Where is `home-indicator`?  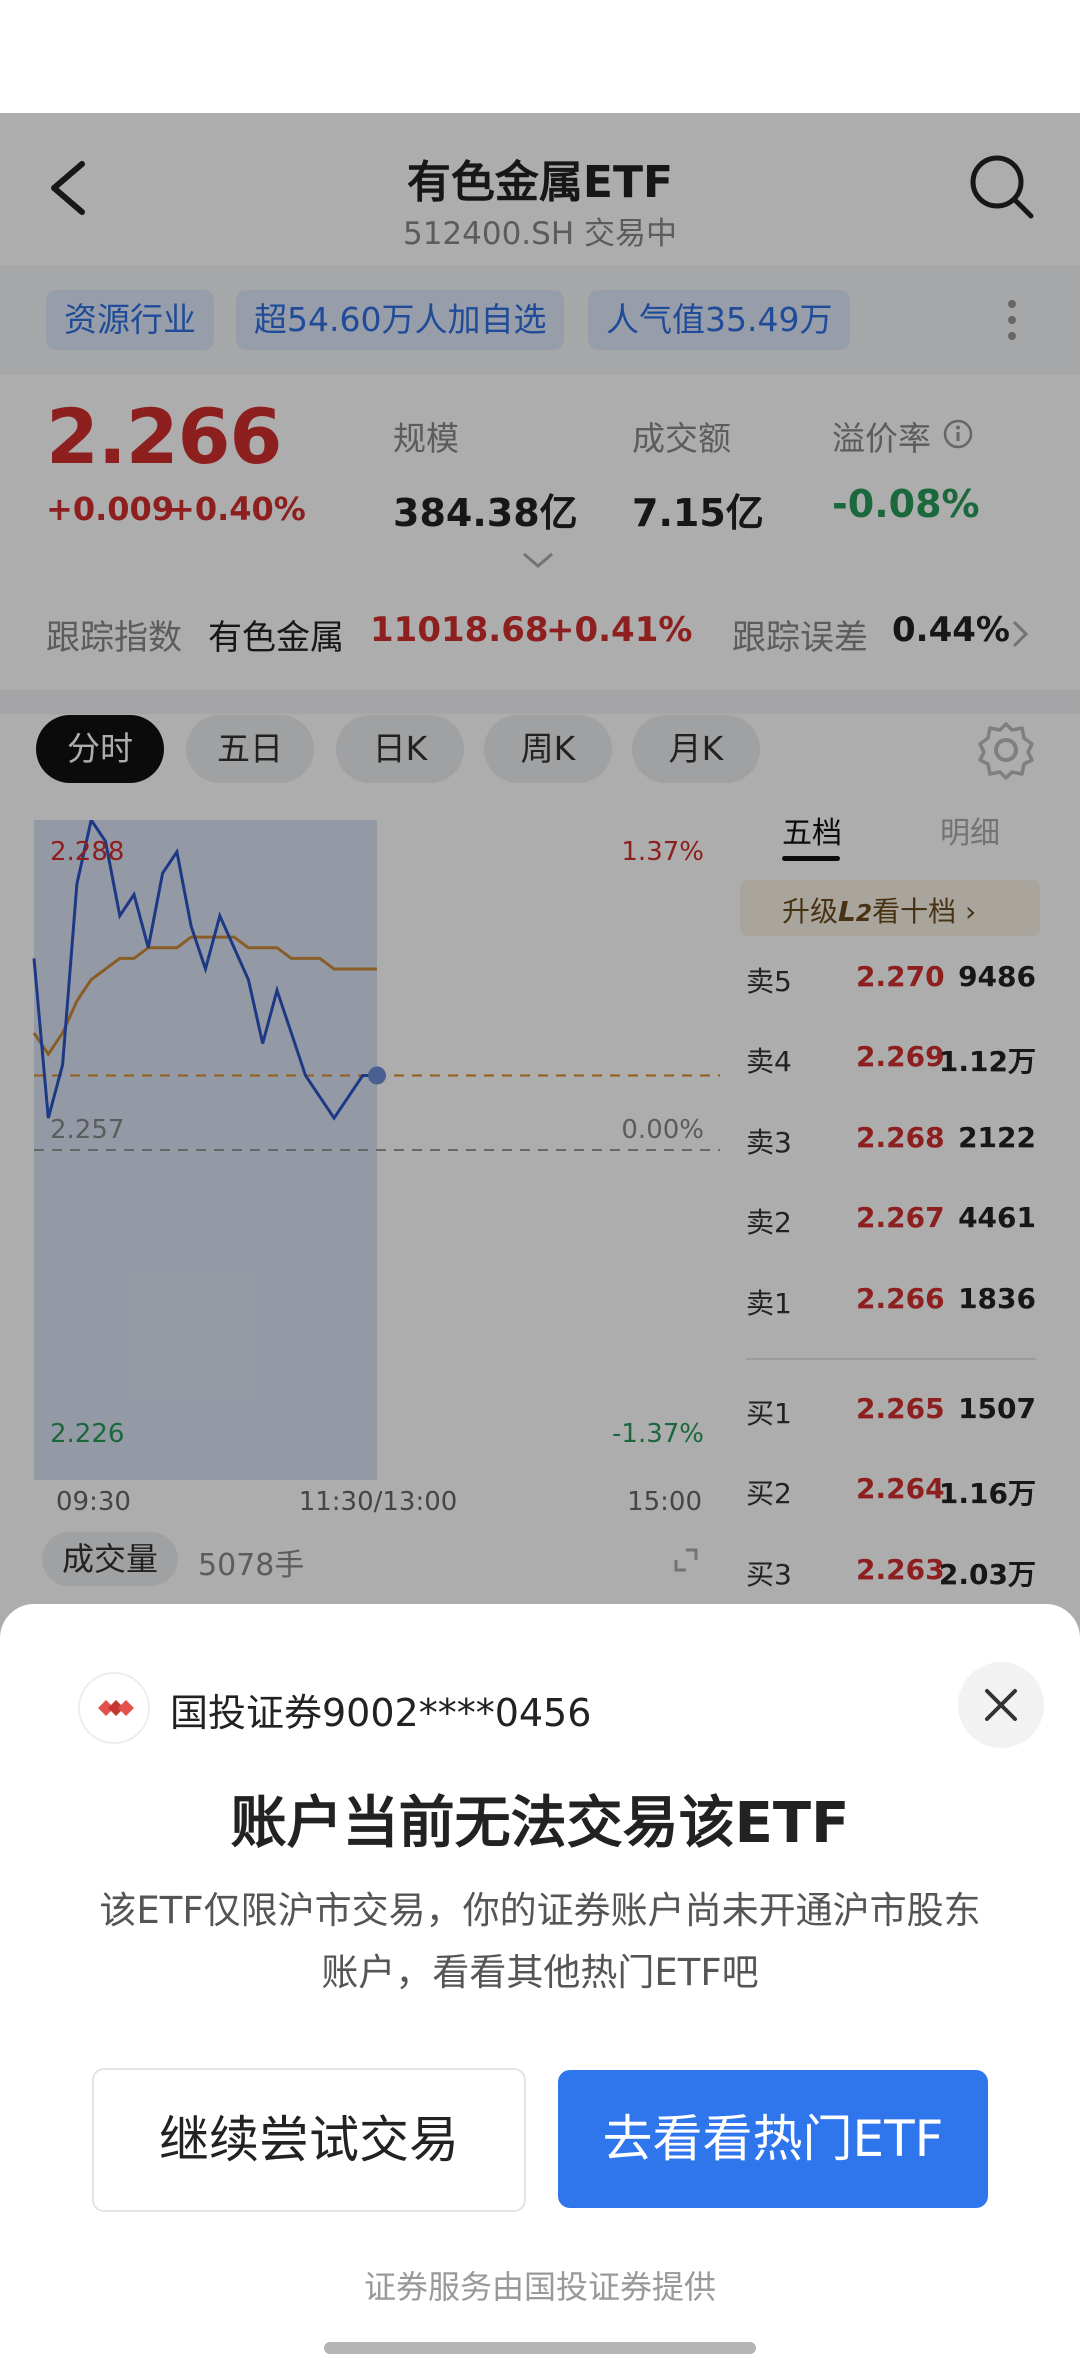 home-indicator is located at coordinates (540, 2348).